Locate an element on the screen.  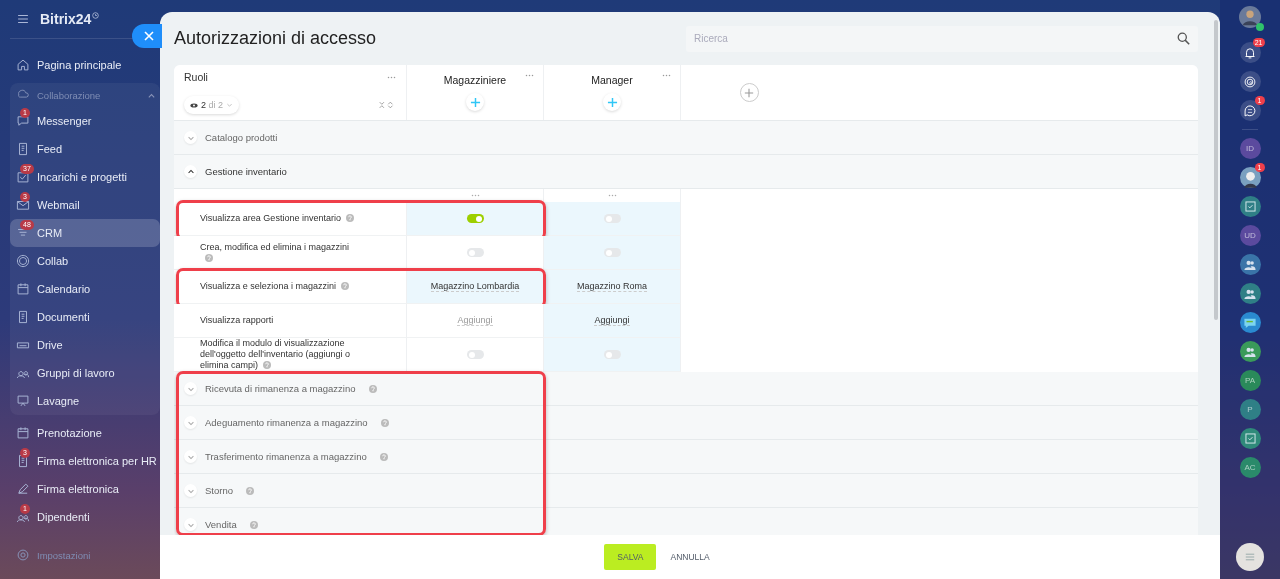
menu-item: Collab is located at coordinates (85, 261).